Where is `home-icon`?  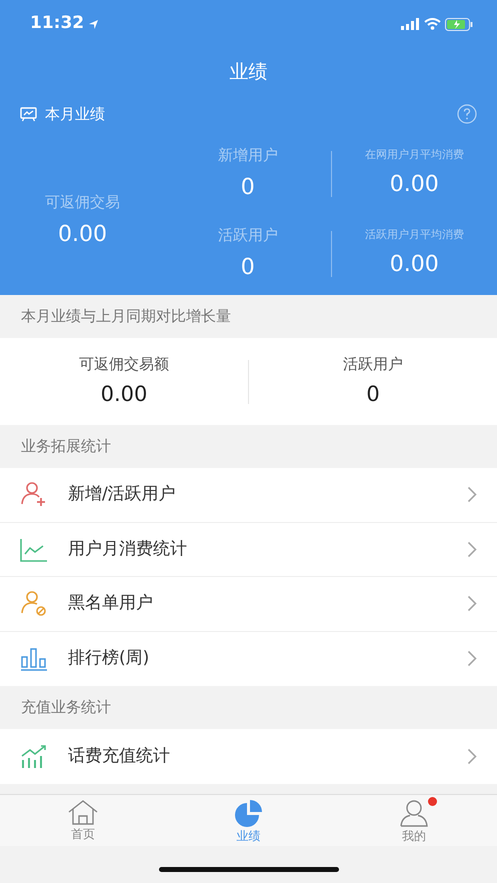
home-icon is located at coordinates (82, 811).